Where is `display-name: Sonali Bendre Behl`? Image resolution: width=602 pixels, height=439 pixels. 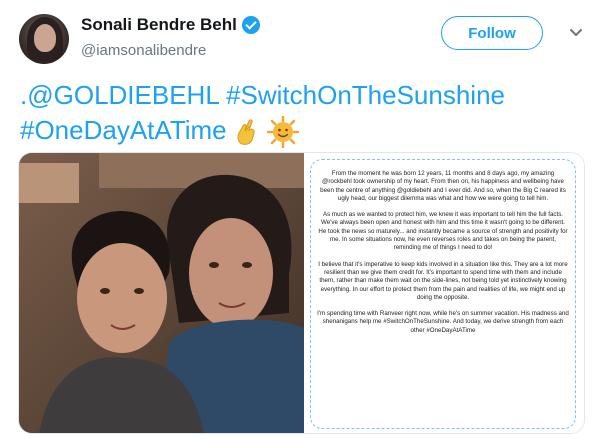
display-name: Sonali Bendre Behl is located at coordinates (159, 25).